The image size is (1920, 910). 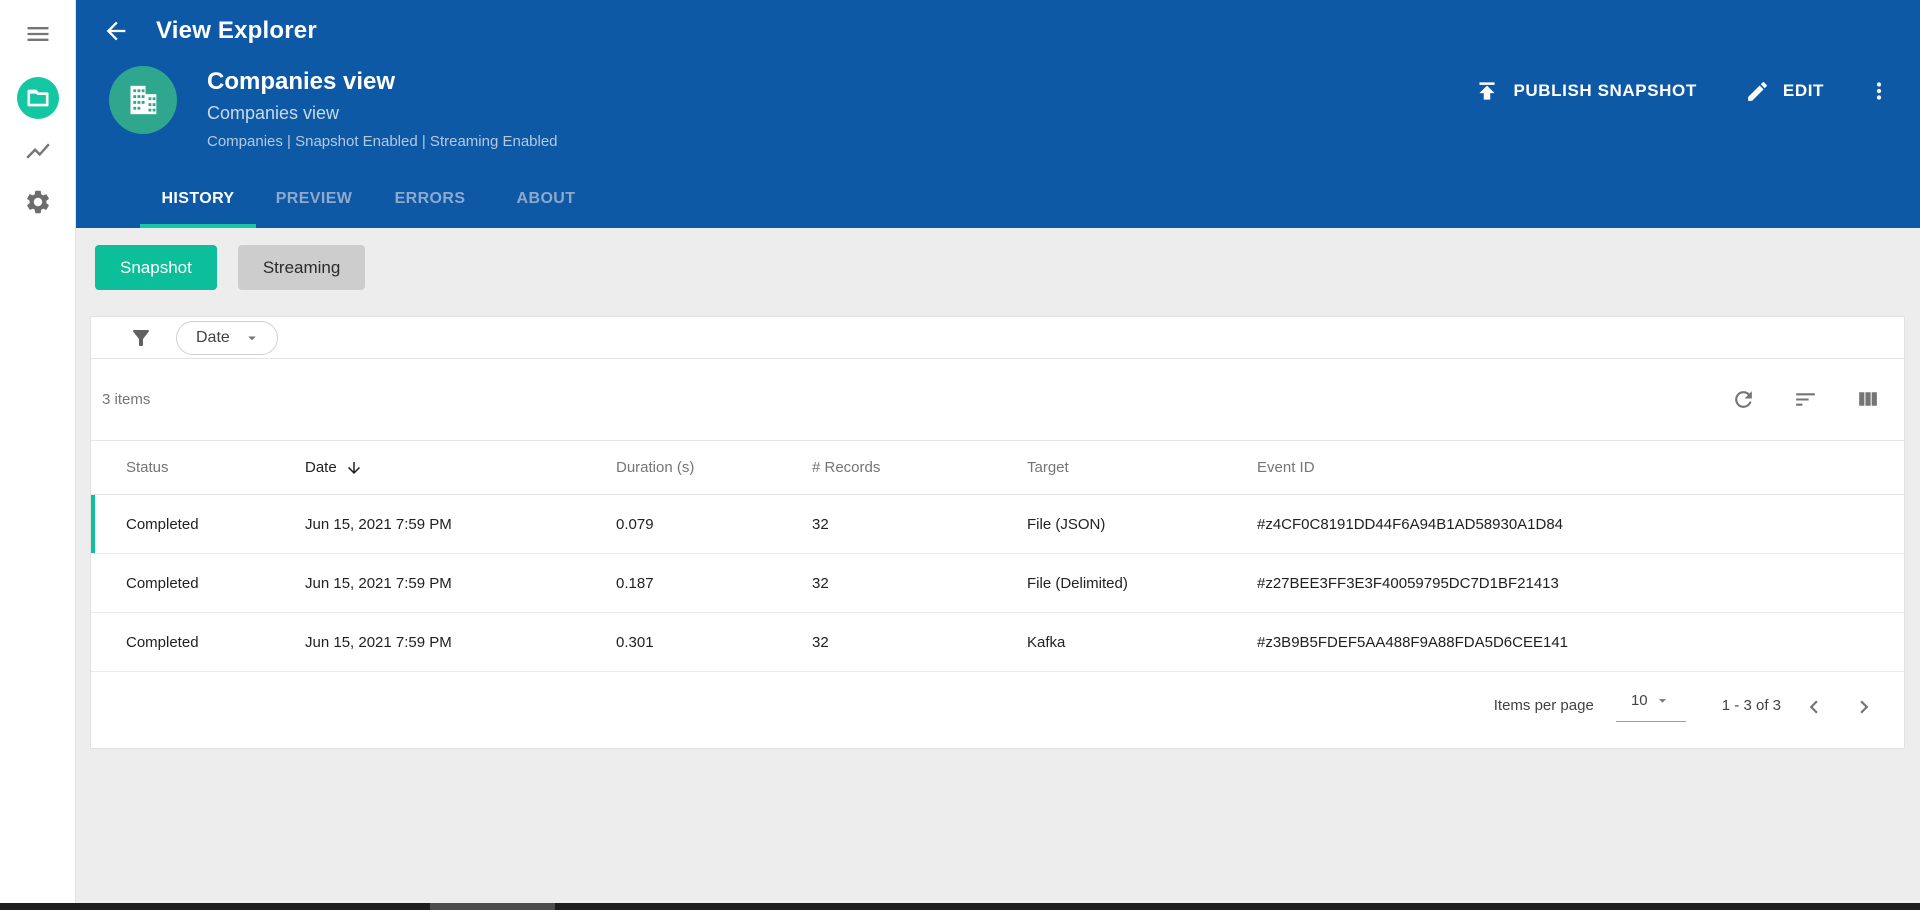 What do you see at coordinates (960, 906) in the screenshot?
I see `horizontal-scrollbar` at bounding box center [960, 906].